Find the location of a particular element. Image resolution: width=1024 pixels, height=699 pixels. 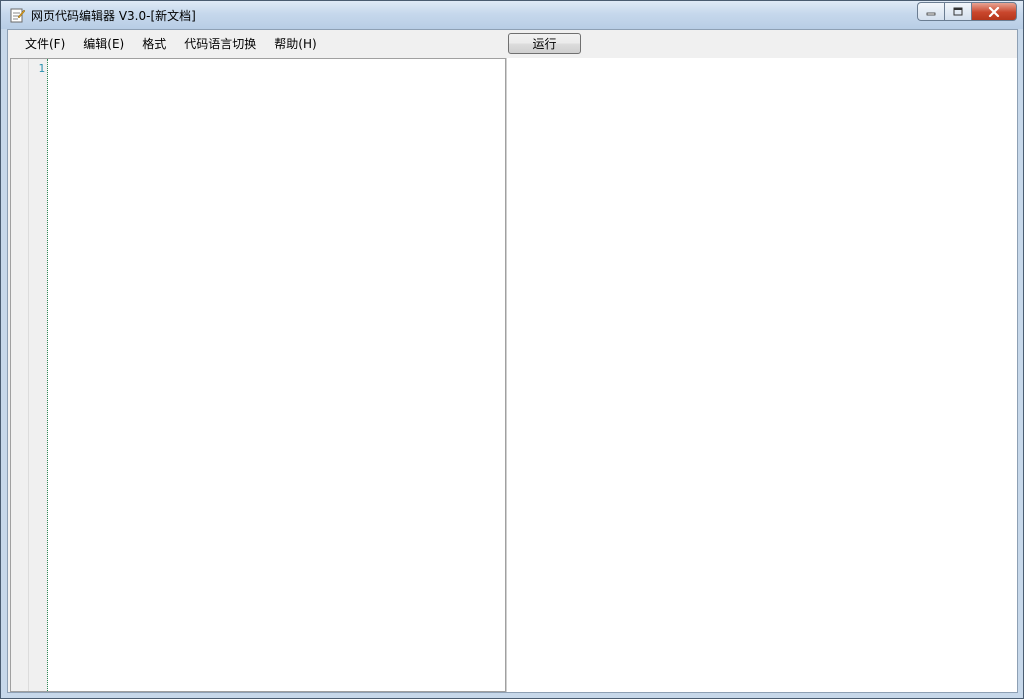

menu-file: 文件(F) is located at coordinates (45, 44).